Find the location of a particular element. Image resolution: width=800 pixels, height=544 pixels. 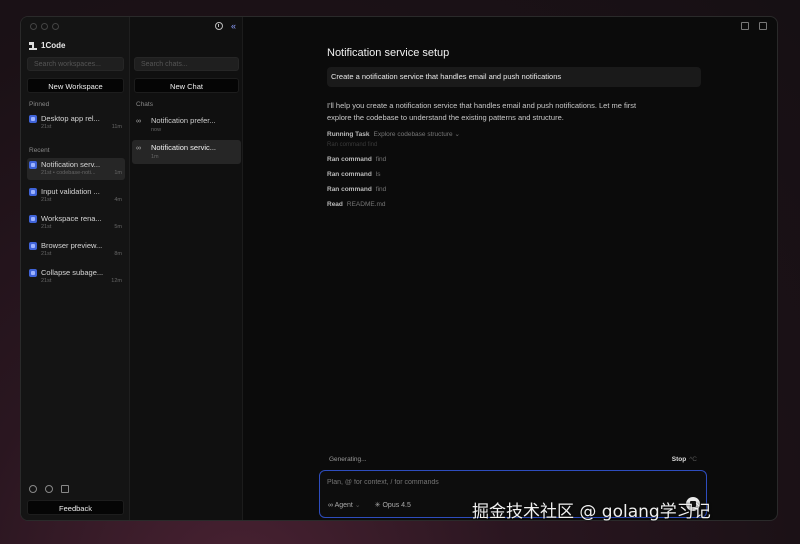

model-label: Opus 4.5 is located at coordinates (396, 505).